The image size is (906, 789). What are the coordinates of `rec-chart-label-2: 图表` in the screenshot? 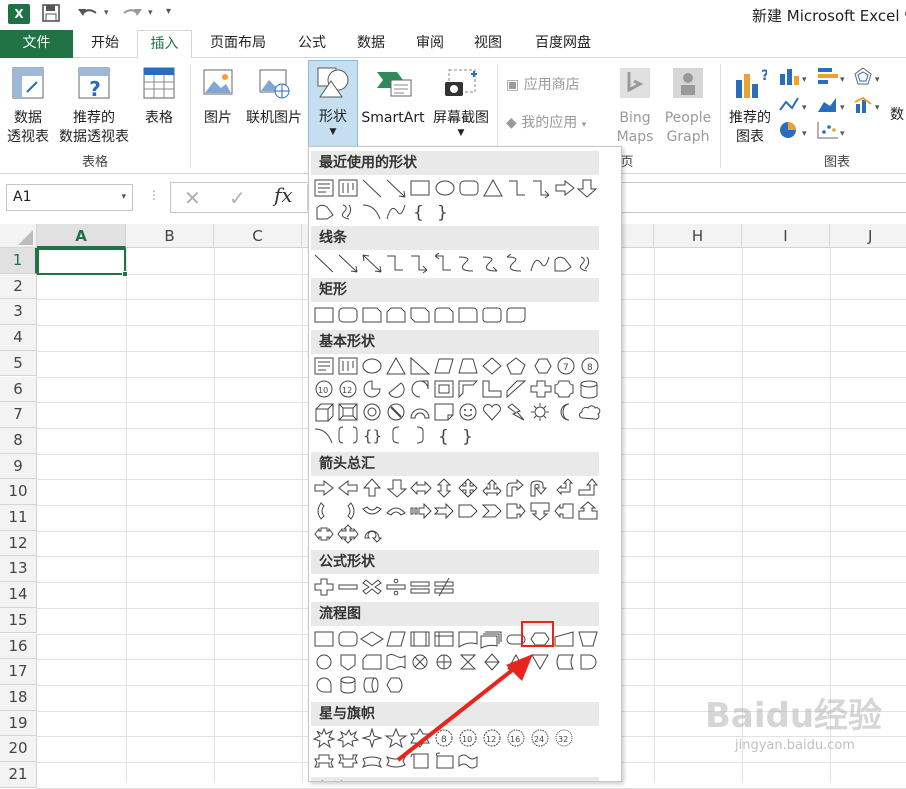 It's located at (750, 137).